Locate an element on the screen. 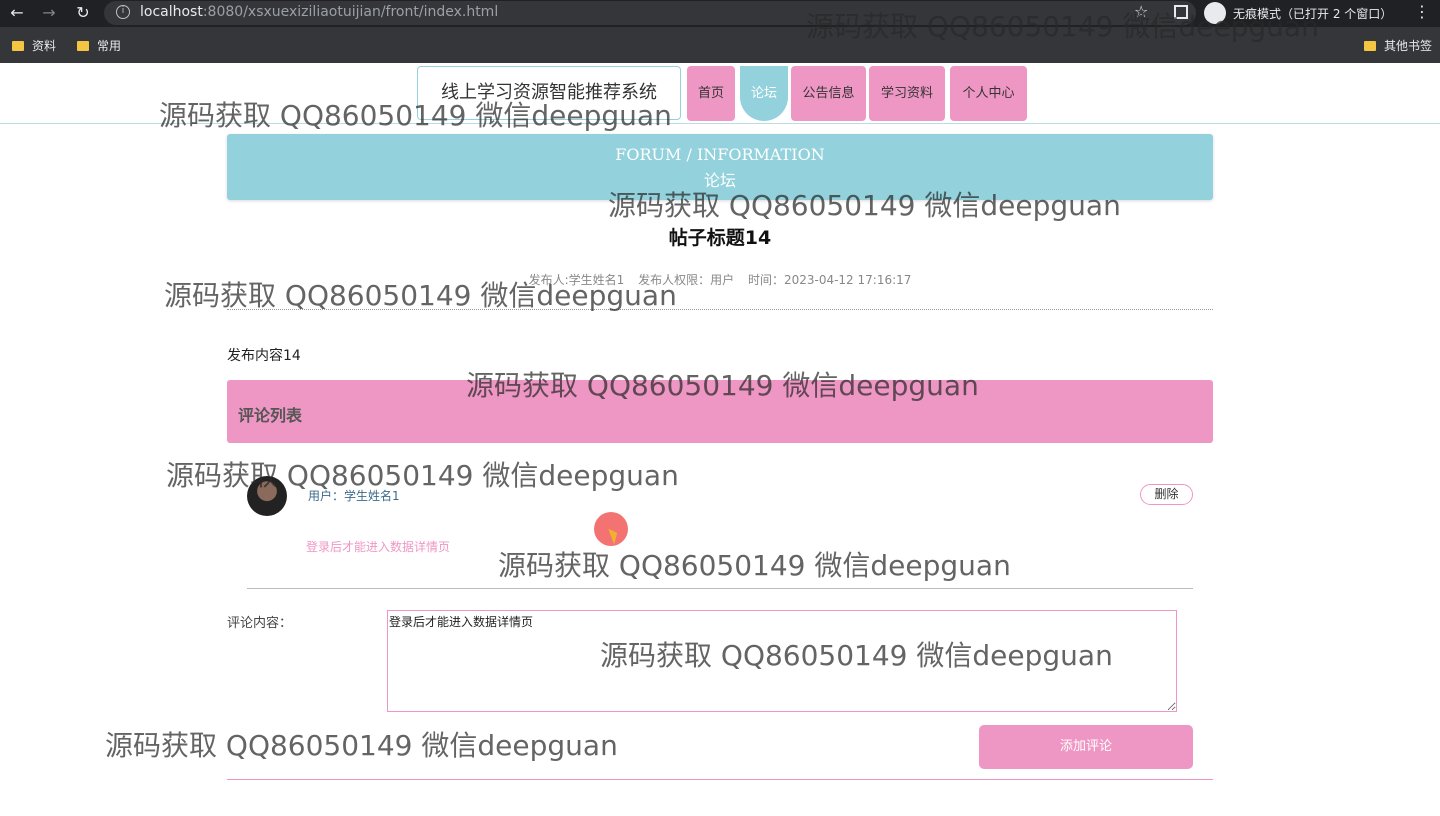 The height and width of the screenshot is (816, 1440). reload-icon: ↻ is located at coordinates (83, 13).